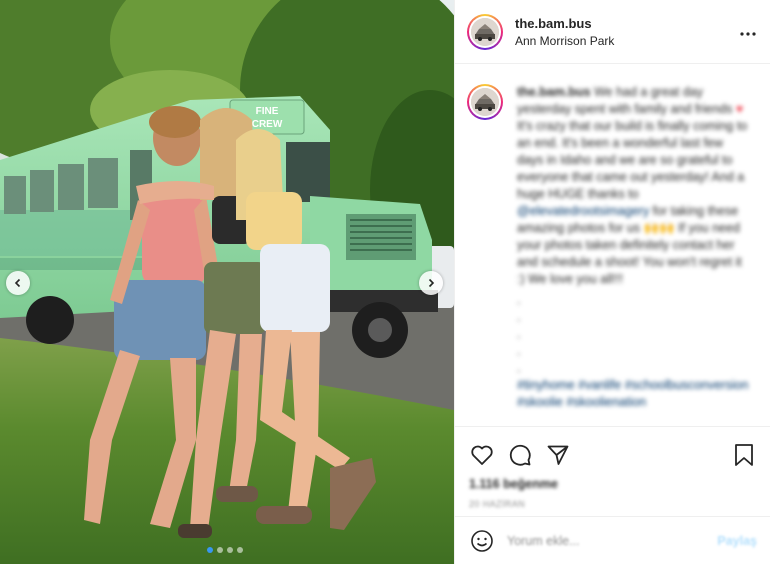  What do you see at coordinates (613, 455) in the screenshot?
I see `action-icons-row` at bounding box center [613, 455].